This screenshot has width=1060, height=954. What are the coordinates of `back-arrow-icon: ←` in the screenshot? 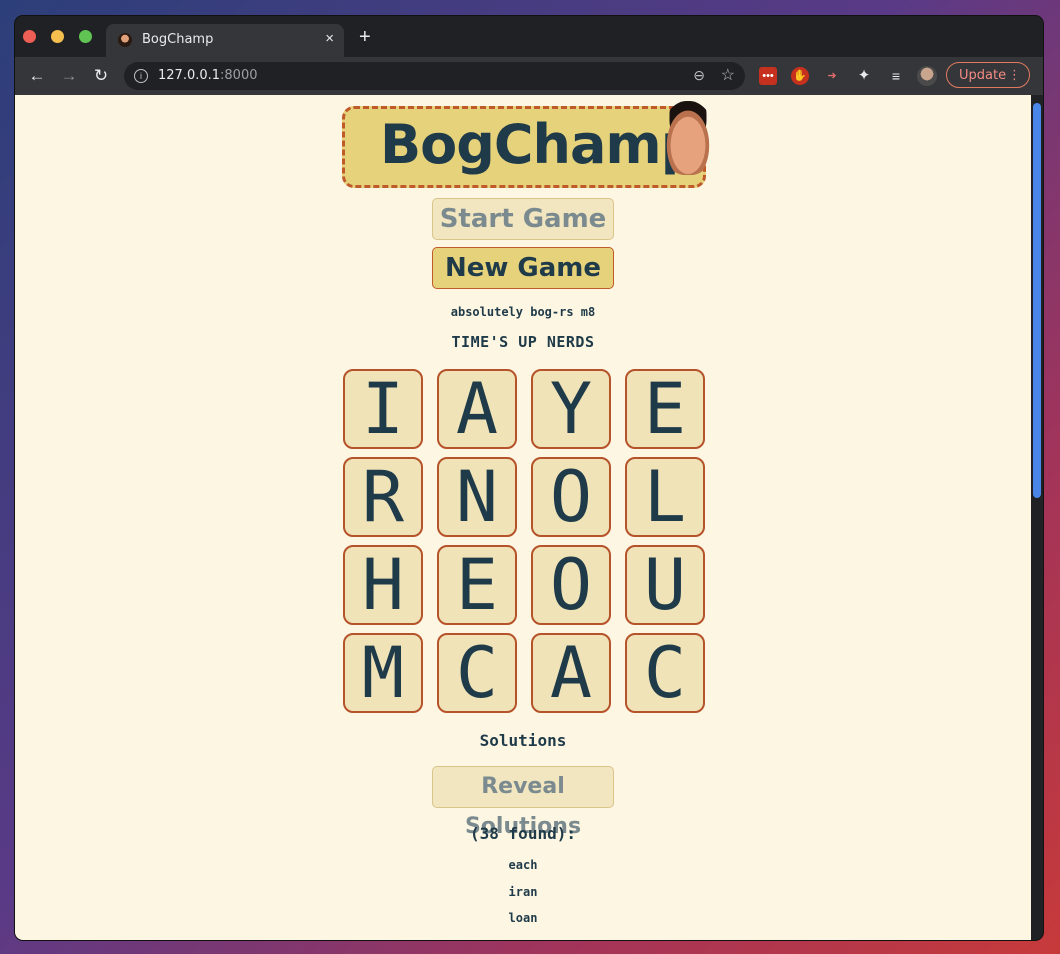 It's located at (37, 76).